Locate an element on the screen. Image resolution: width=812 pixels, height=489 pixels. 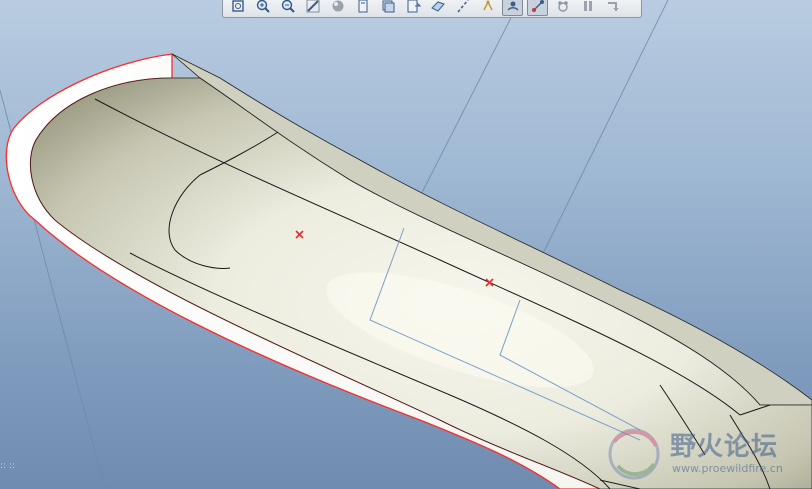
datum-planes-button is located at coordinates (437, 8).